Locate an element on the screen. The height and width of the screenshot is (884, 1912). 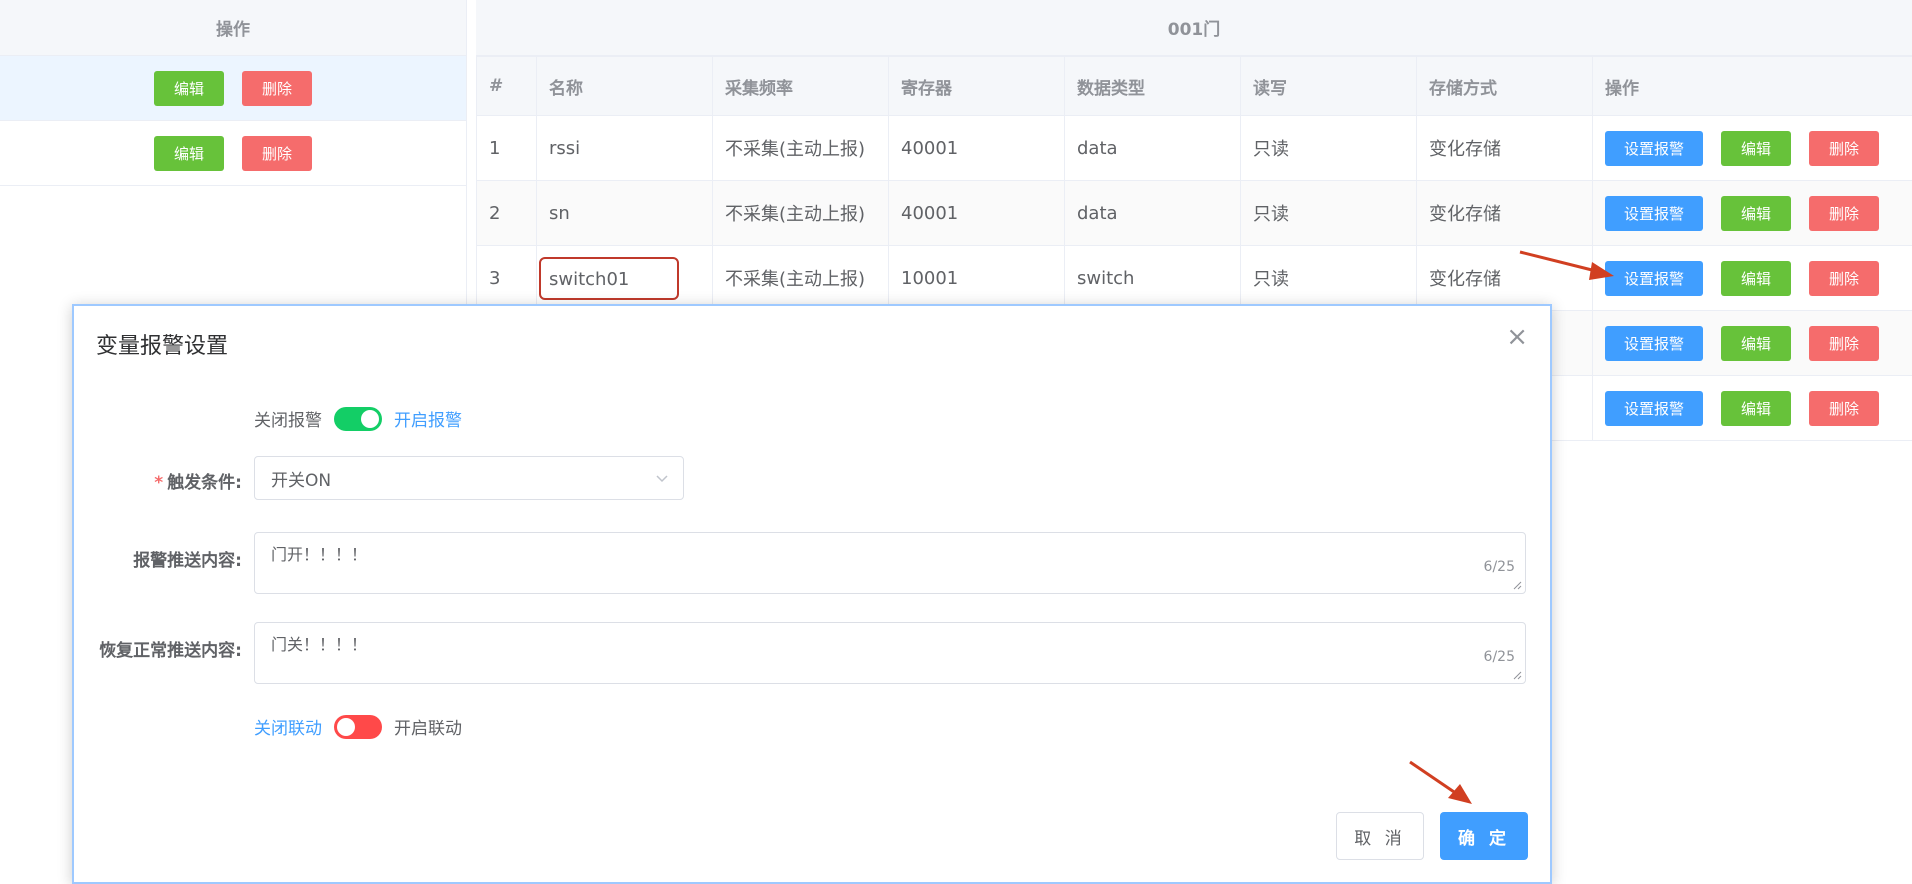
column-header: 读写 is located at coordinates (1328, 86).